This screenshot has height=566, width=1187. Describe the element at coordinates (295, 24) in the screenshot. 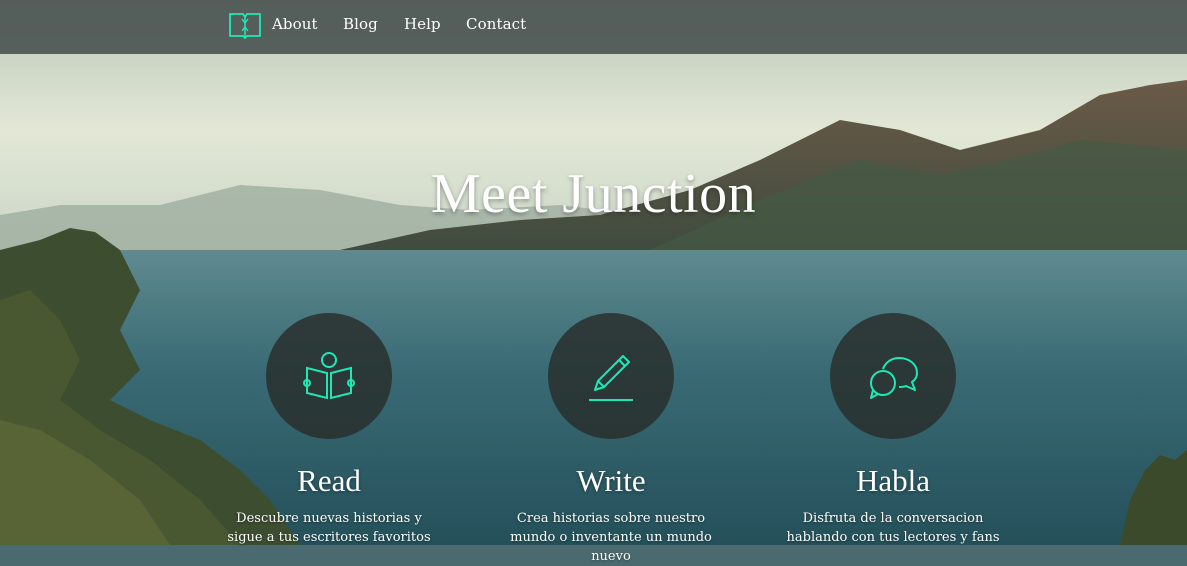

I see `nav-about-link: About` at that location.